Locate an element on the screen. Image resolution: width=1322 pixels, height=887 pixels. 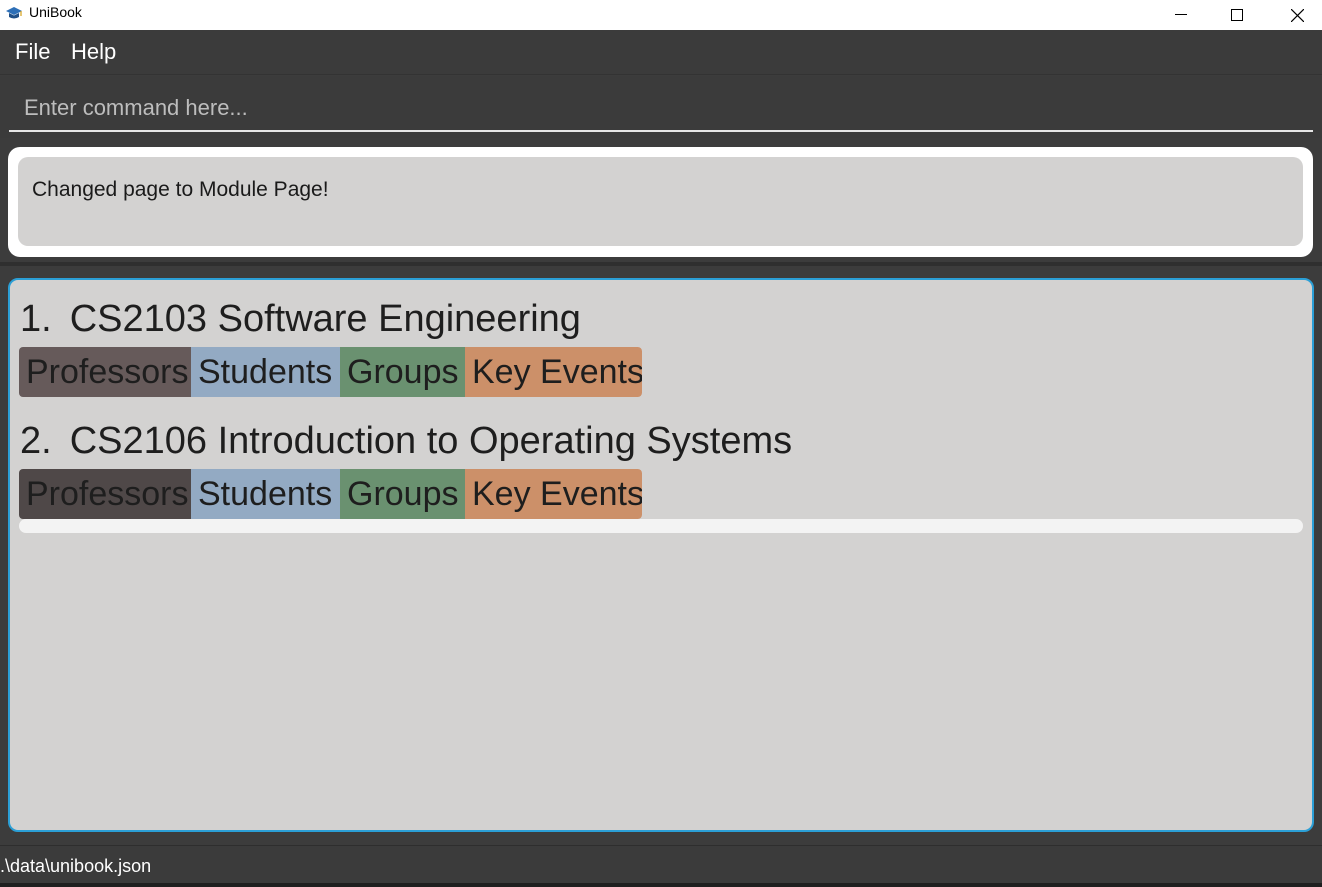
maximize-icon is located at coordinates (1237, 15).